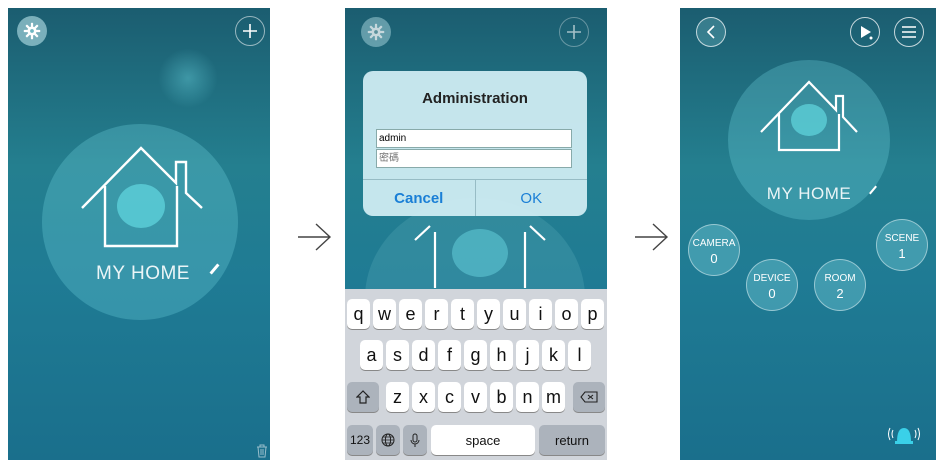 The height and width of the screenshot is (461, 936). I want to click on backspace-icon, so click(589, 397).